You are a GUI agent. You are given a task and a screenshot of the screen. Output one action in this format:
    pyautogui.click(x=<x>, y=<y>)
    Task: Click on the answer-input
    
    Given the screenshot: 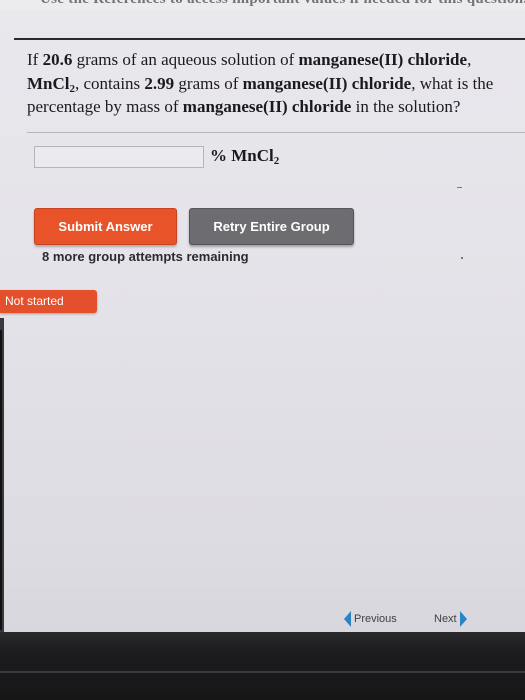 What is the action you would take?
    pyautogui.click(x=119, y=157)
    